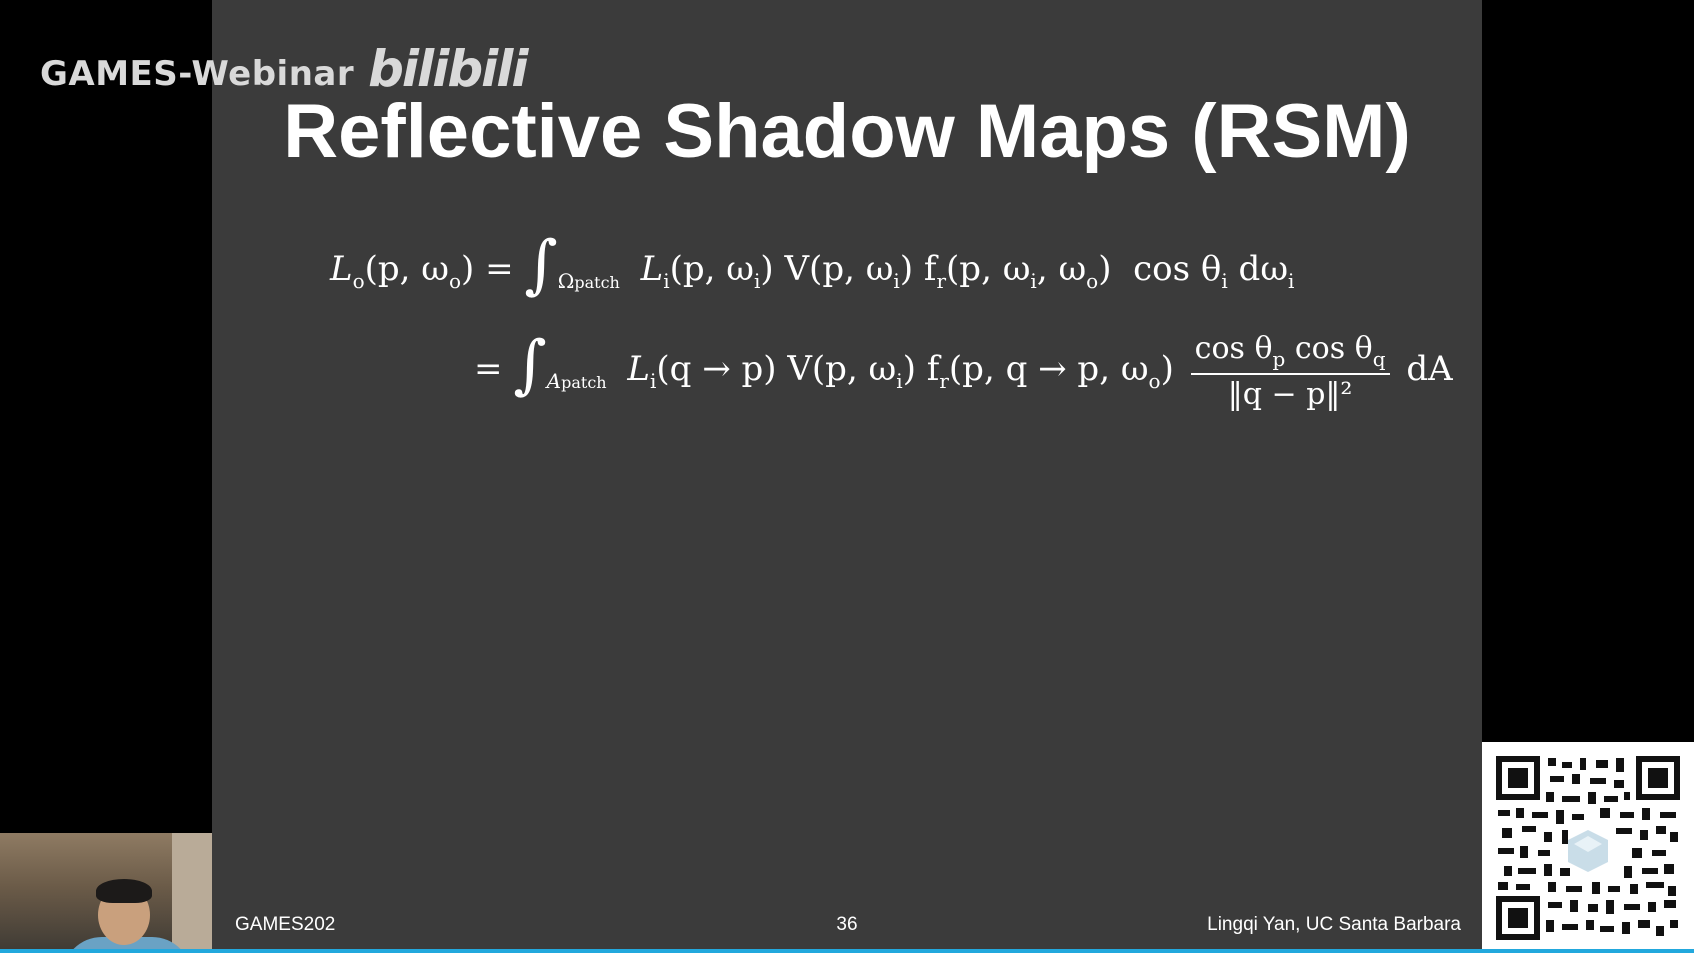 Image resolution: width=1694 pixels, height=953 pixels. I want to click on eq2-fraction: cos θp cos θq ‖q − p‖², so click(1290, 371).